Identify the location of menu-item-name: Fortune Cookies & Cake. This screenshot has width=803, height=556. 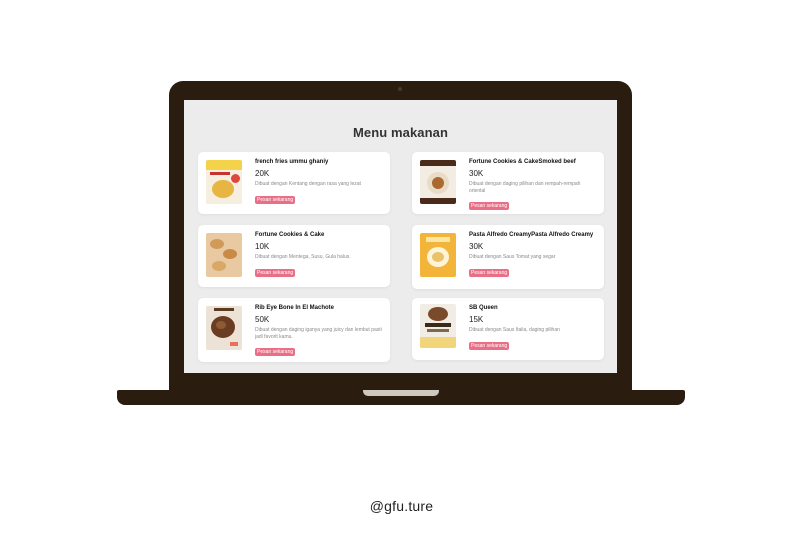
(290, 235).